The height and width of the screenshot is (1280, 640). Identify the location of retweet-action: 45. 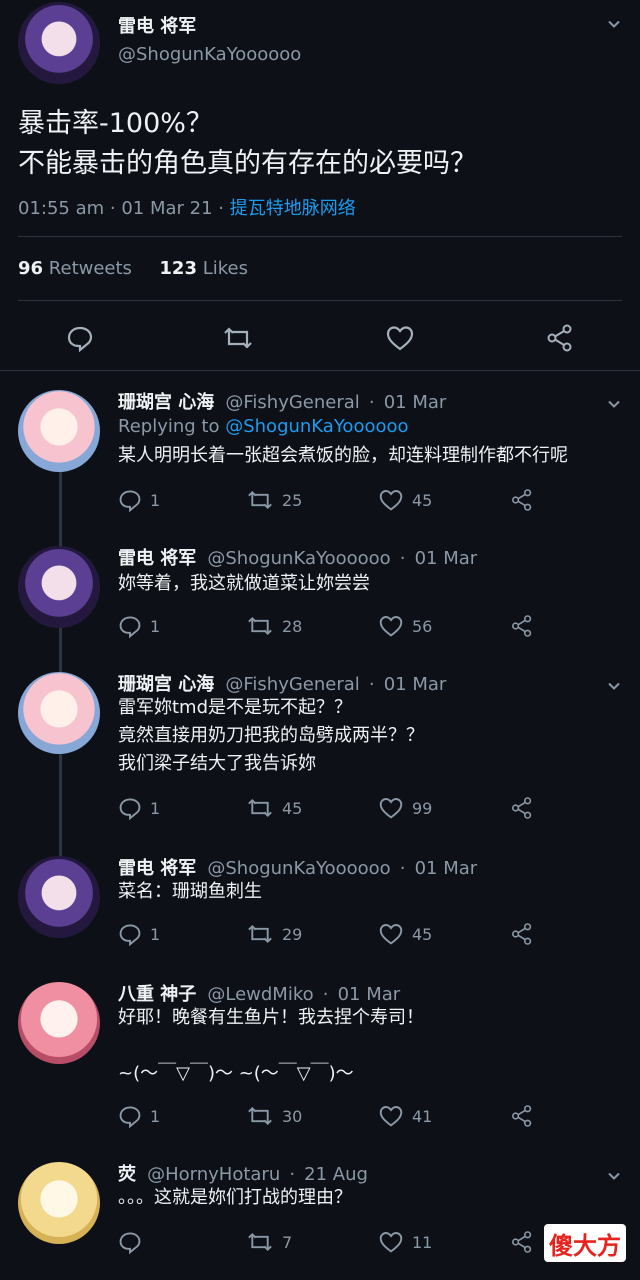
(274, 808).